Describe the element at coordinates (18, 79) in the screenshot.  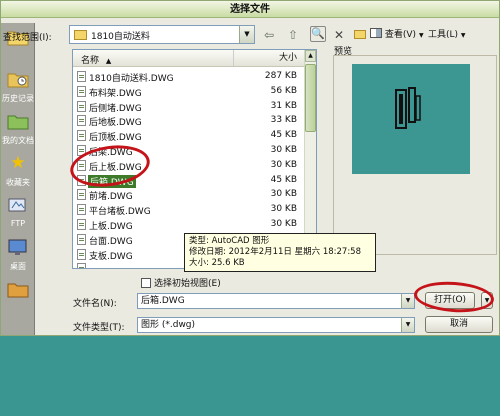
I see `history-icon` at that location.